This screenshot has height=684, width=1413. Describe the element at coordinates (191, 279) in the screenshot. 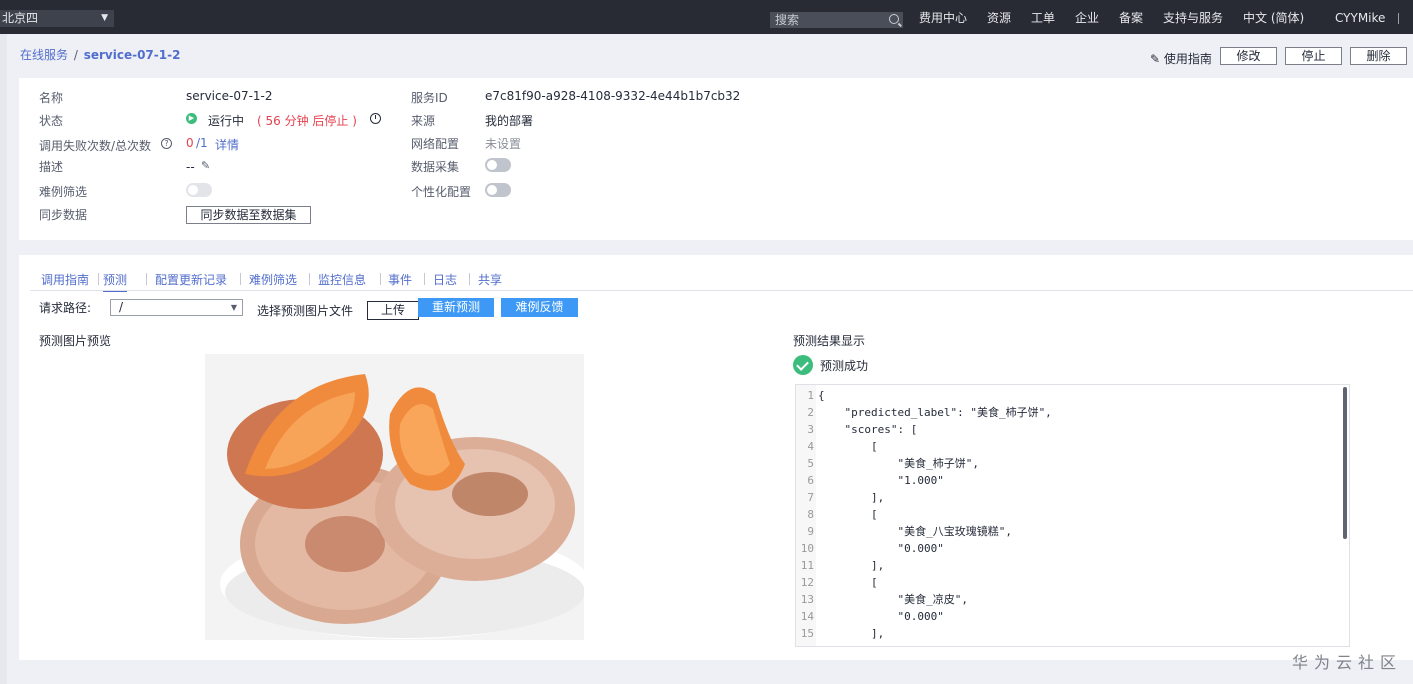

I see `tab-config-history: 配置更新记录` at that location.